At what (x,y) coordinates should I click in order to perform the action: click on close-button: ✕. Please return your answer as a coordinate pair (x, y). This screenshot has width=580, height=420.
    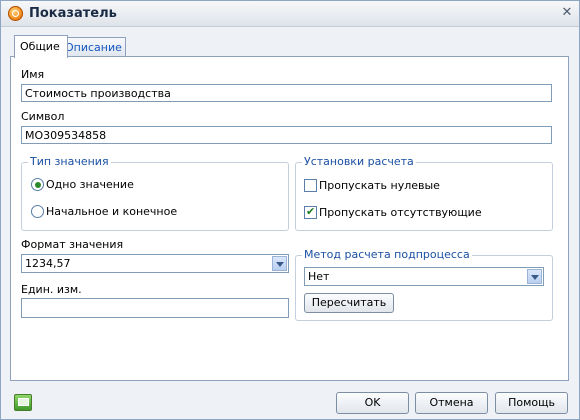
    Looking at the image, I should click on (567, 13).